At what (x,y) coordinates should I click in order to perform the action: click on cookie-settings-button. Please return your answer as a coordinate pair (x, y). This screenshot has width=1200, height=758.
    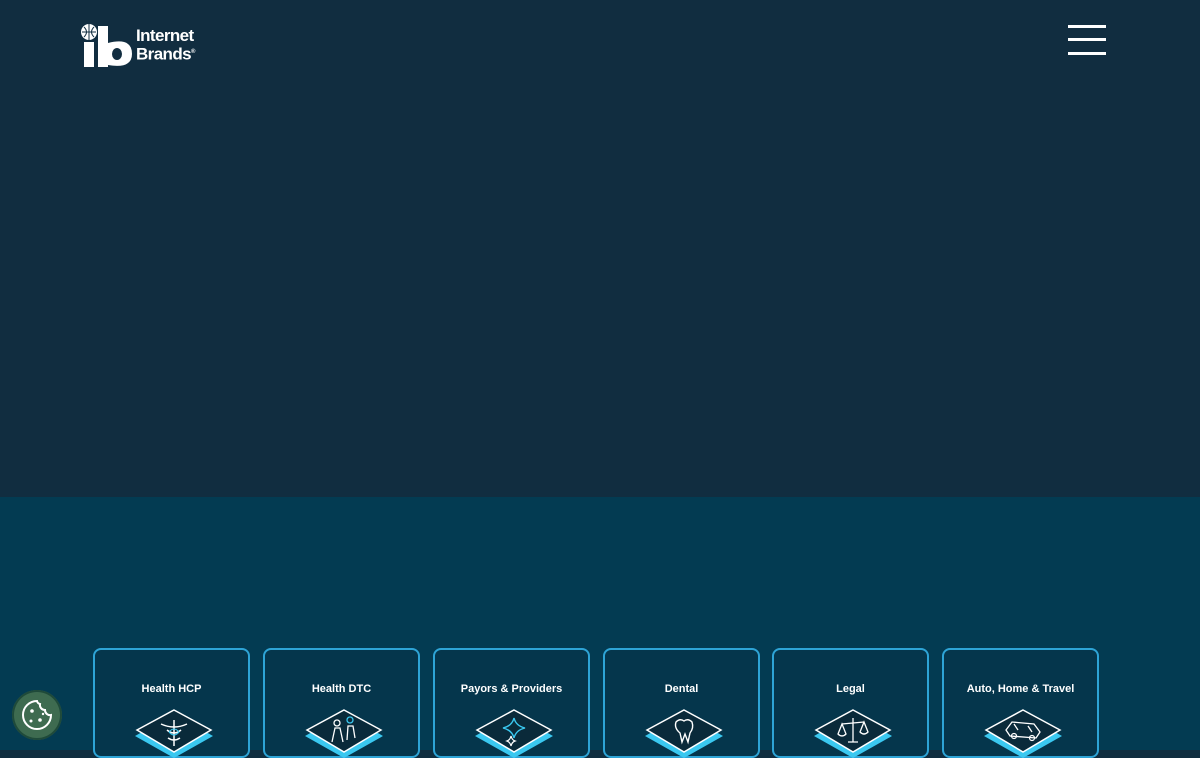
    Looking at the image, I should click on (37, 715).